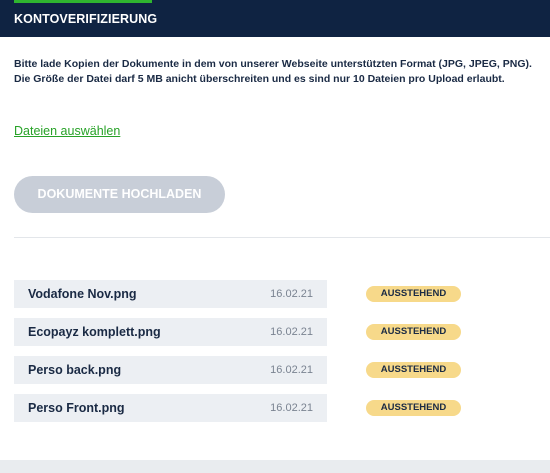 This screenshot has height=473, width=550. Describe the element at coordinates (82, 294) in the screenshot. I see `file-name: Vodafone Nov.png` at that location.